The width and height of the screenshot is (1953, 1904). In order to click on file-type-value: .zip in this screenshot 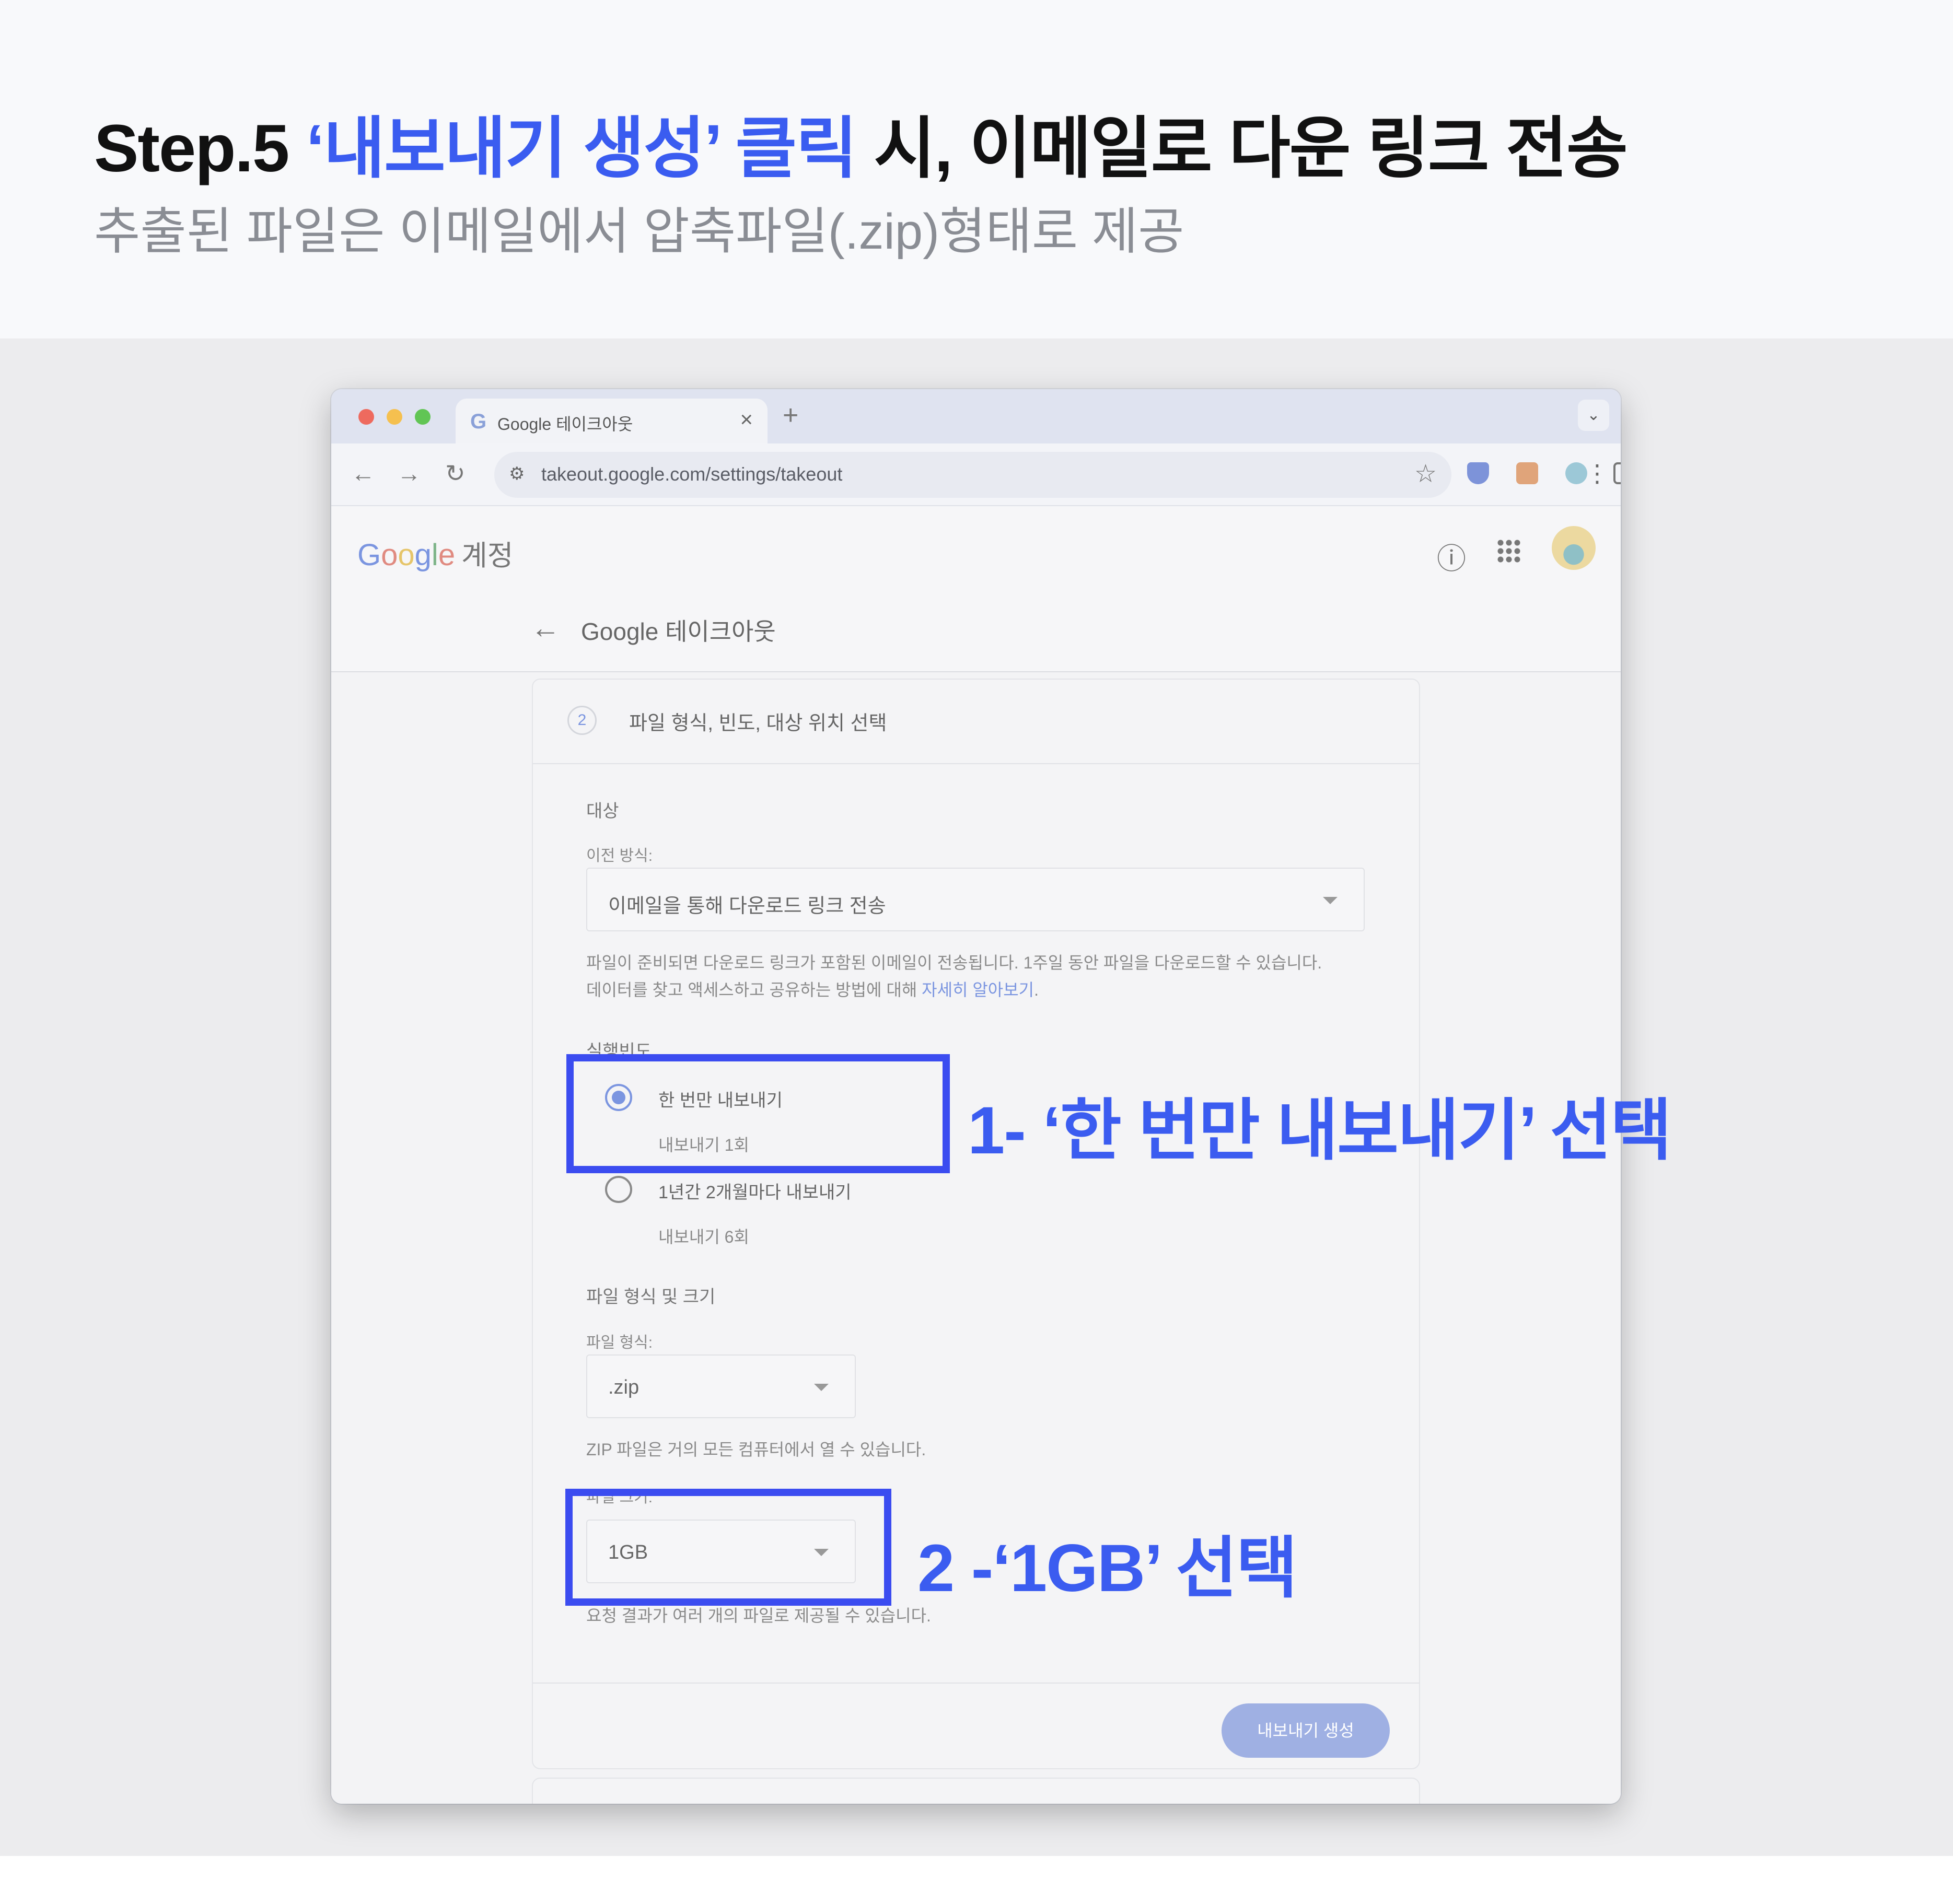, I will do `click(624, 1387)`.